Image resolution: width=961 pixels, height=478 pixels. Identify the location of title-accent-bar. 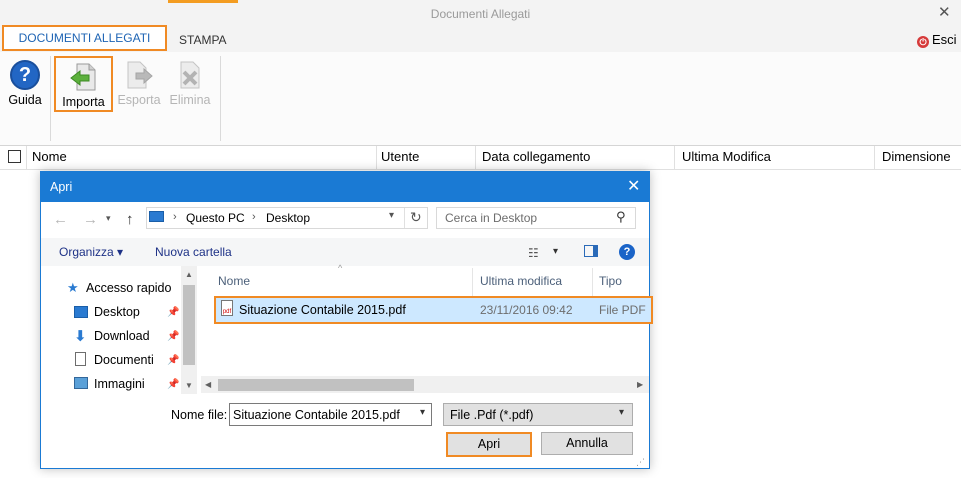
(203, 1).